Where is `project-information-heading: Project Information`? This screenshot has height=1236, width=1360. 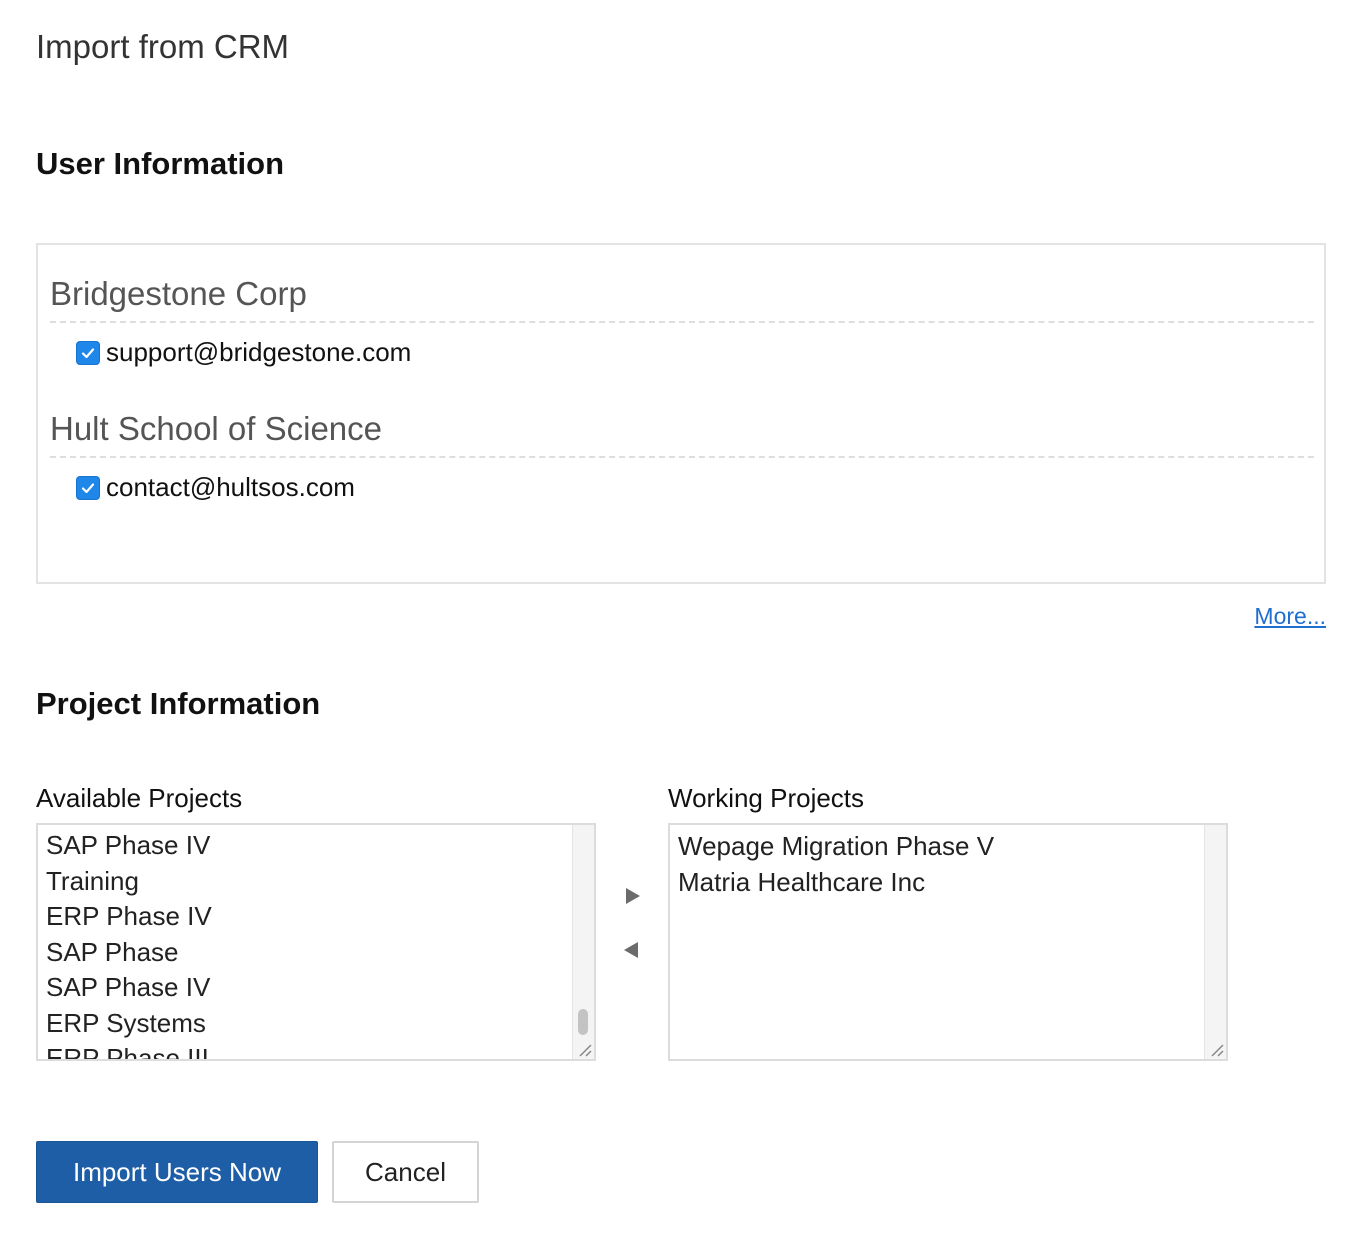
project-information-heading: Project Information is located at coordinates (178, 703).